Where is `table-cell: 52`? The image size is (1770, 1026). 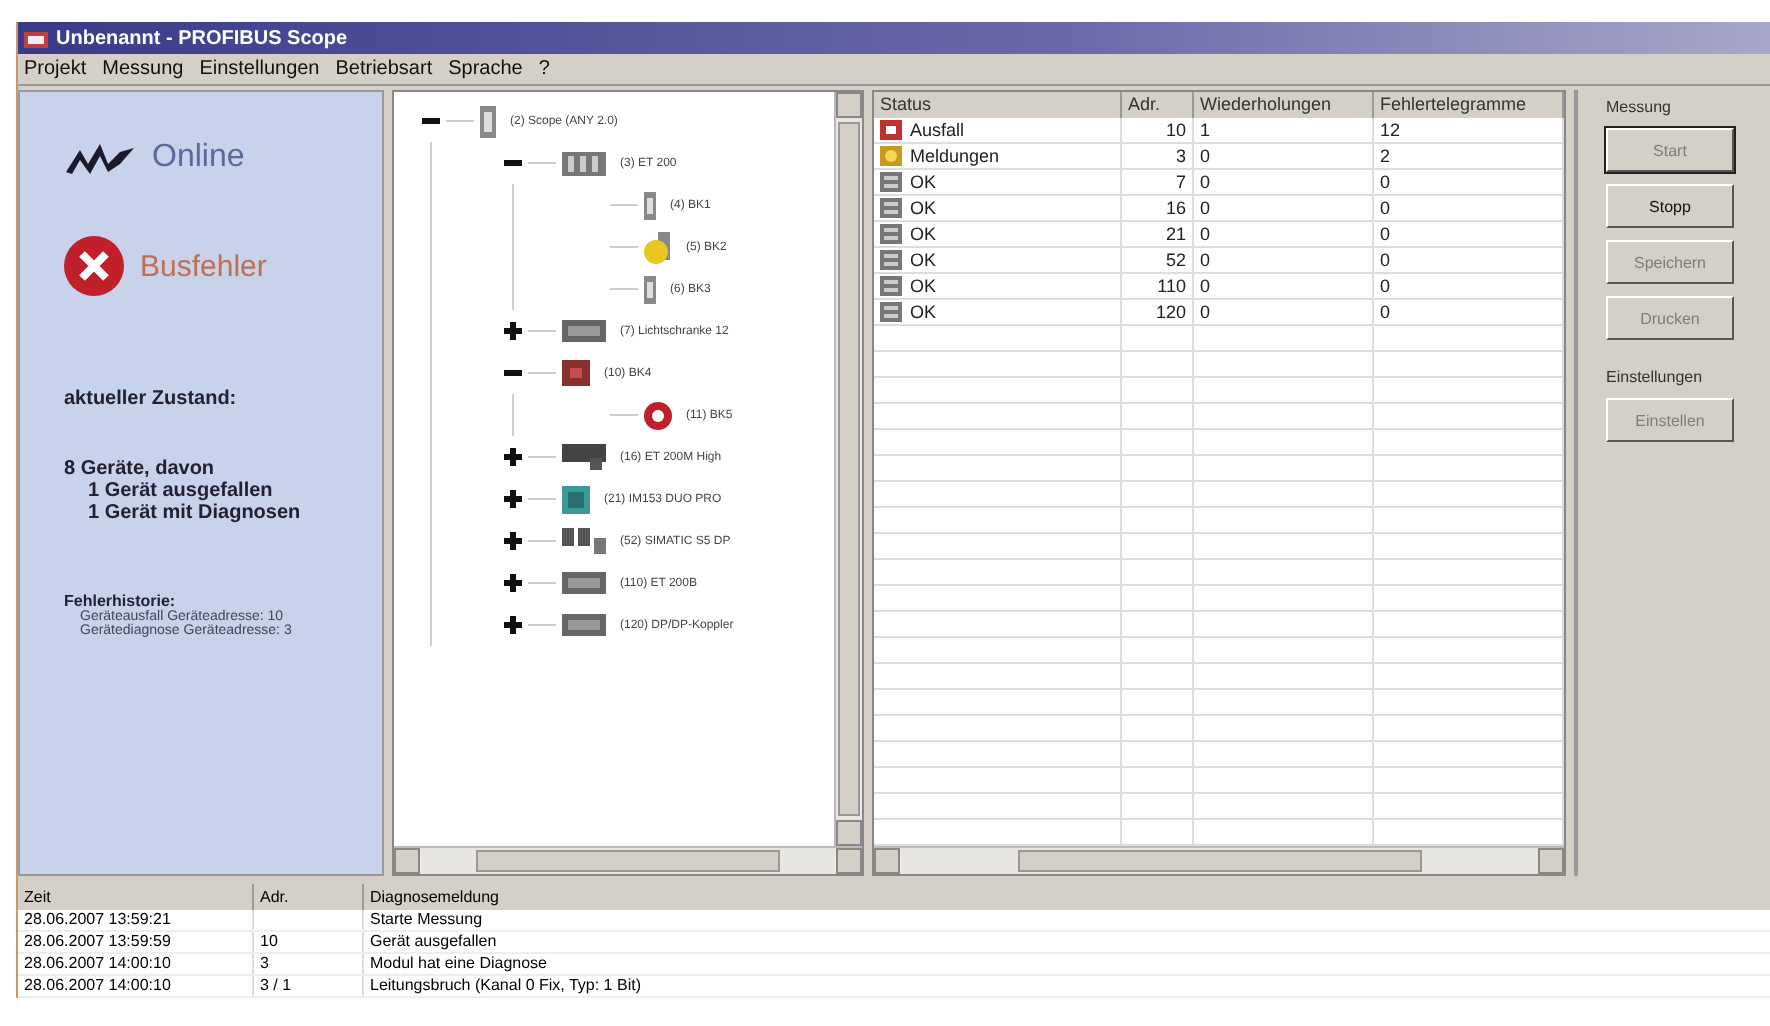
table-cell: 52 is located at coordinates (1158, 260).